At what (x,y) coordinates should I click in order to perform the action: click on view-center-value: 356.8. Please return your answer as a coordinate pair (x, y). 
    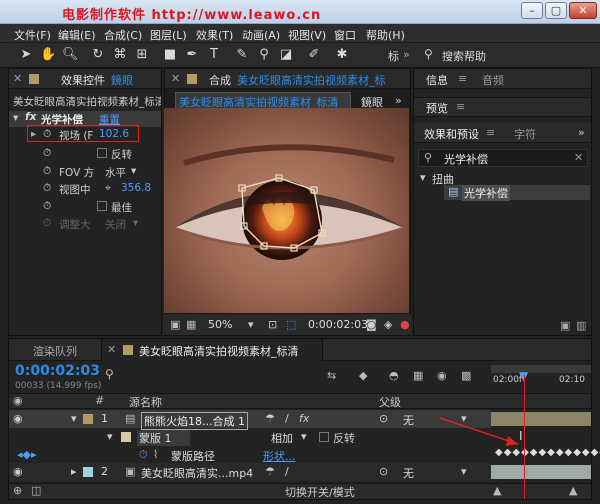
    Looking at the image, I should click on (136, 188).